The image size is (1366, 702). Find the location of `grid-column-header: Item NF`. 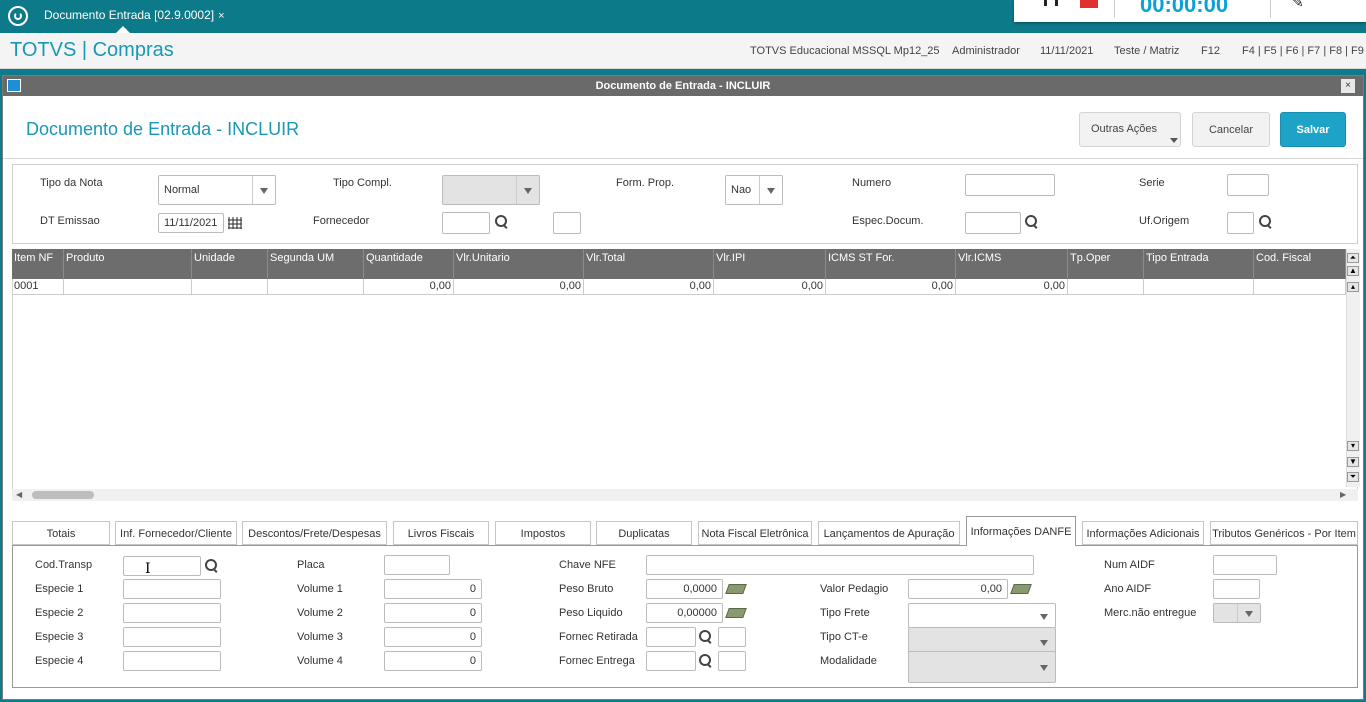

grid-column-header: Item NF is located at coordinates (38, 264).